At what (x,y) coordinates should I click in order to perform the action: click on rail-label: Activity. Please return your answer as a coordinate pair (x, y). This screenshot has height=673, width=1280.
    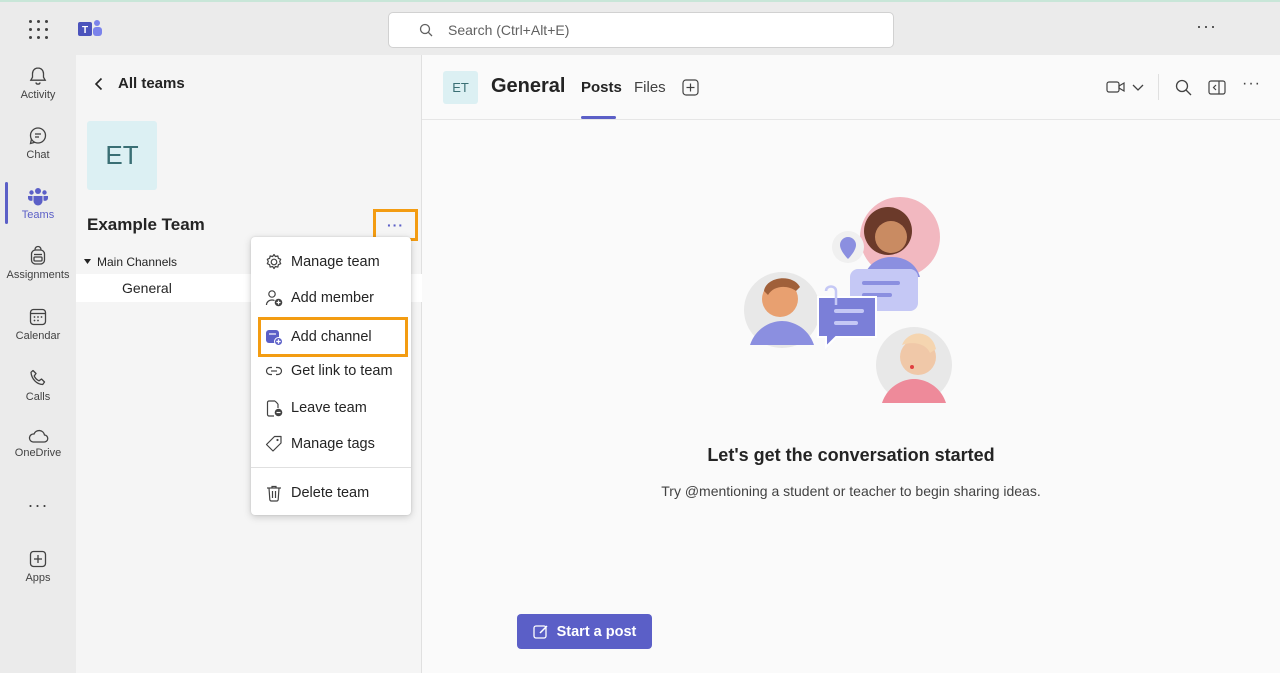
    Looking at the image, I should click on (38, 95).